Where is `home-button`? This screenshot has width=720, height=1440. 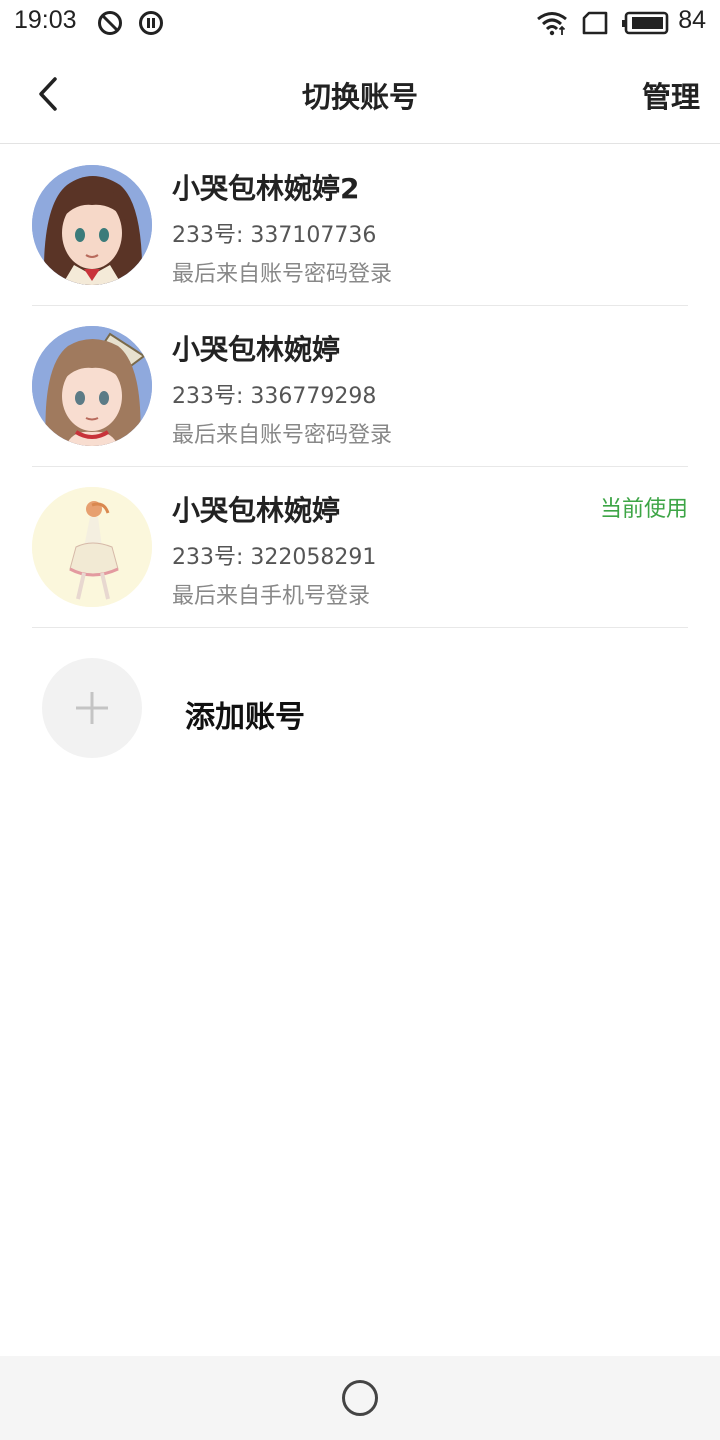
home-button is located at coordinates (360, 1398).